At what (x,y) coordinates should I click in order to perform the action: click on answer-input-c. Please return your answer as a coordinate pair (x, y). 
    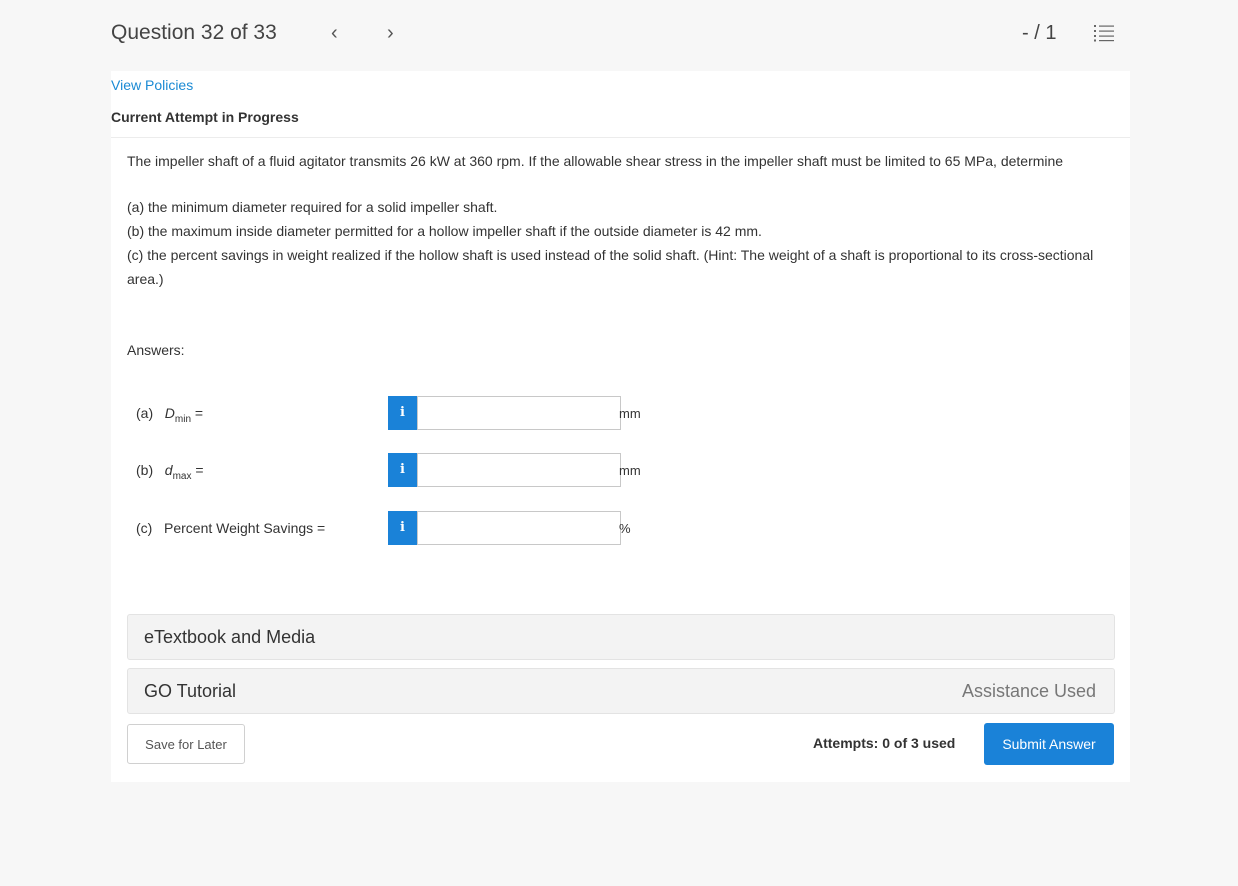
    Looking at the image, I should click on (519, 528).